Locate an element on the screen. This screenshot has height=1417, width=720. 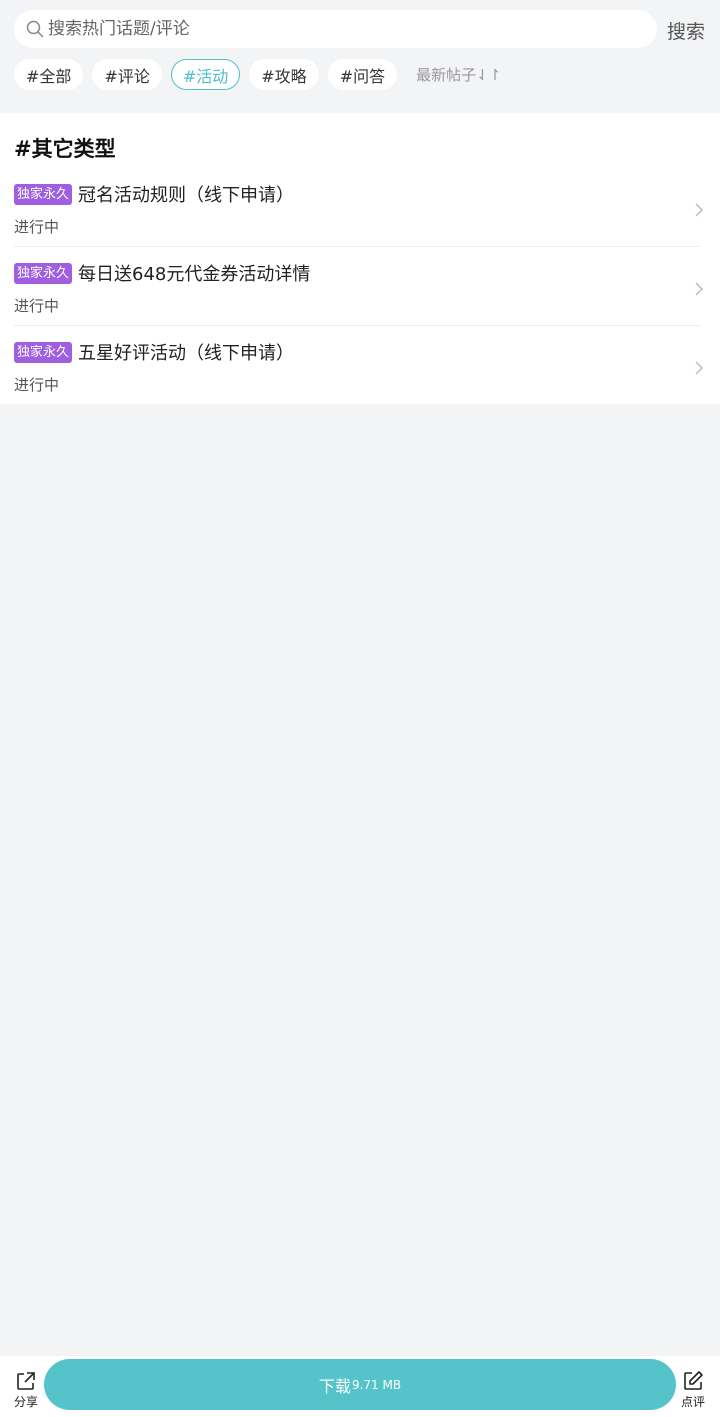
search-input is located at coordinates (338, 29).